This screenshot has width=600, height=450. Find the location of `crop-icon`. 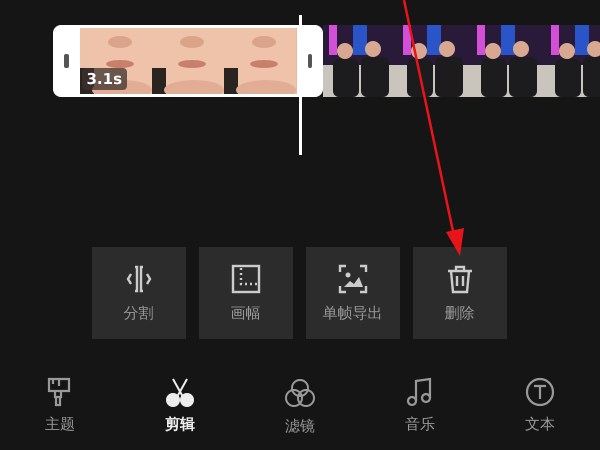

crop-icon is located at coordinates (245, 279).